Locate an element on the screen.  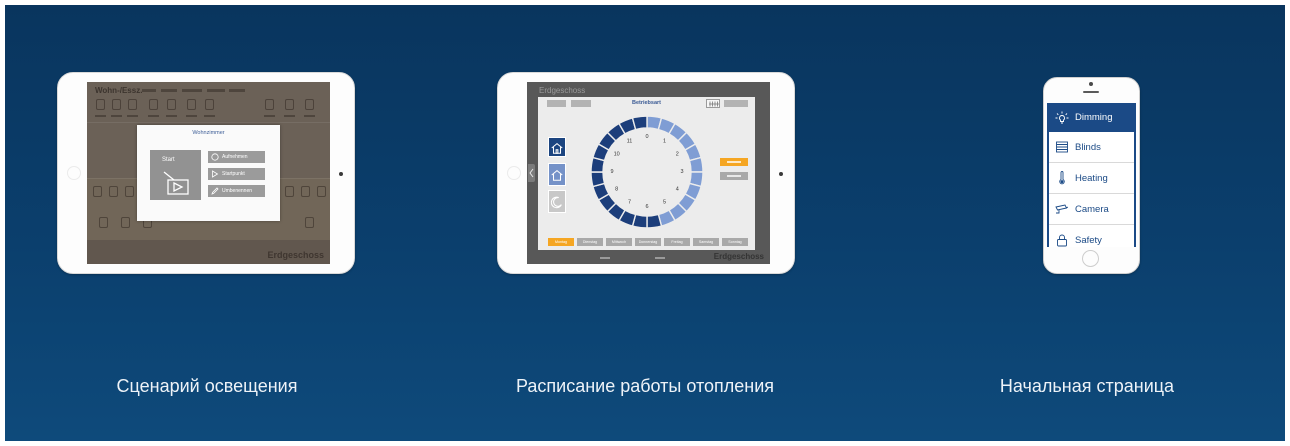
dialog-title: Wohnzimmer is located at coordinates (208, 133).